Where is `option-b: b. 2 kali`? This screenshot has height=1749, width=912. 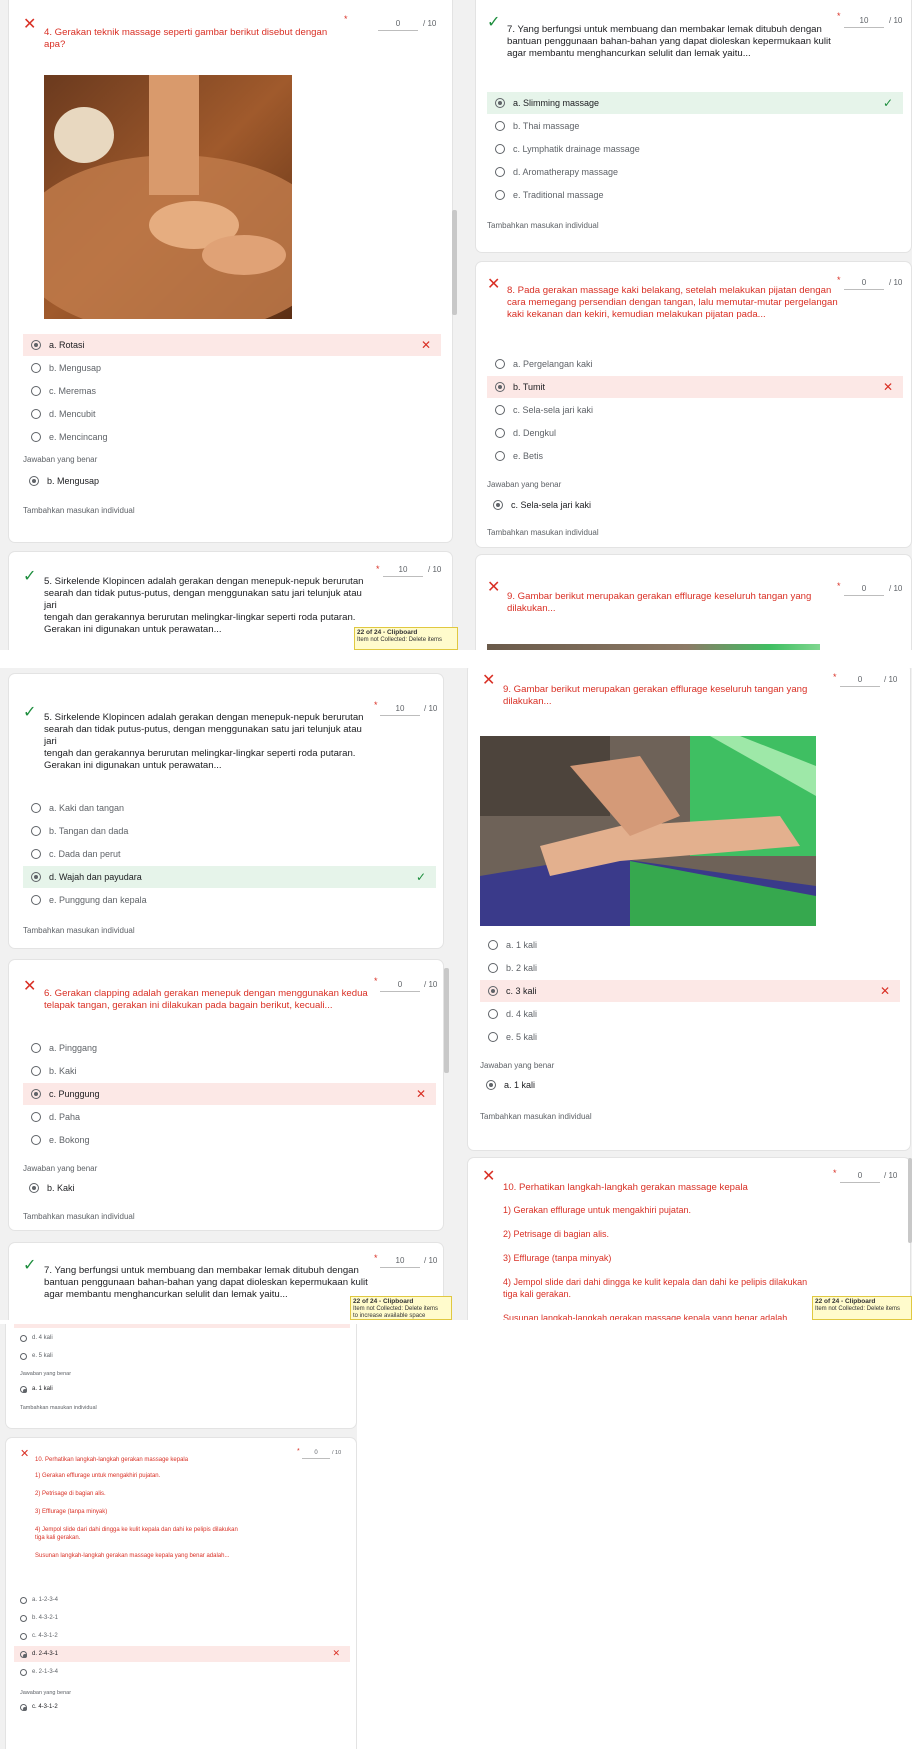
option-b: b. 2 kali is located at coordinates (690, 968).